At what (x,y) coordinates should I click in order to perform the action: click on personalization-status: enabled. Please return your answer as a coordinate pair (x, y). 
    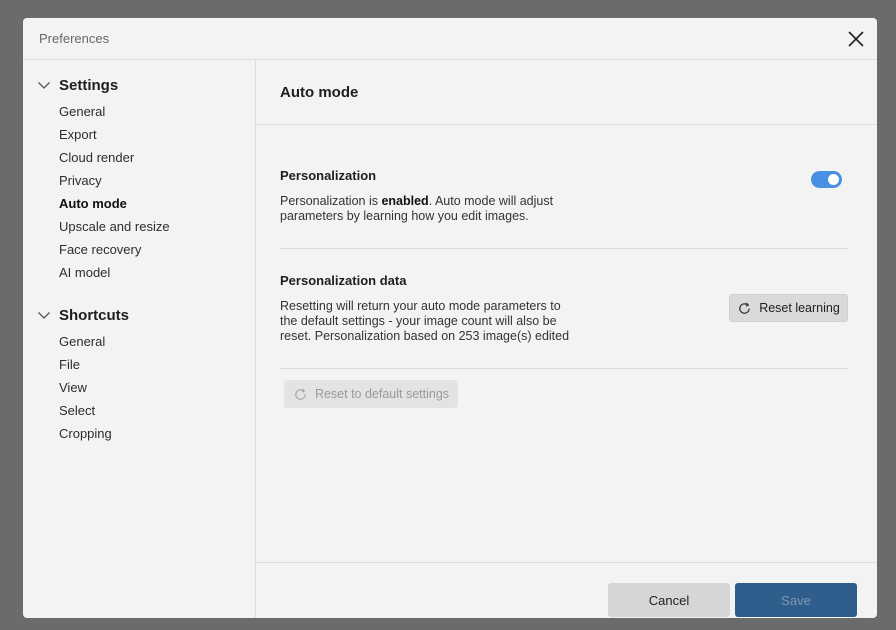
    Looking at the image, I should click on (405, 201).